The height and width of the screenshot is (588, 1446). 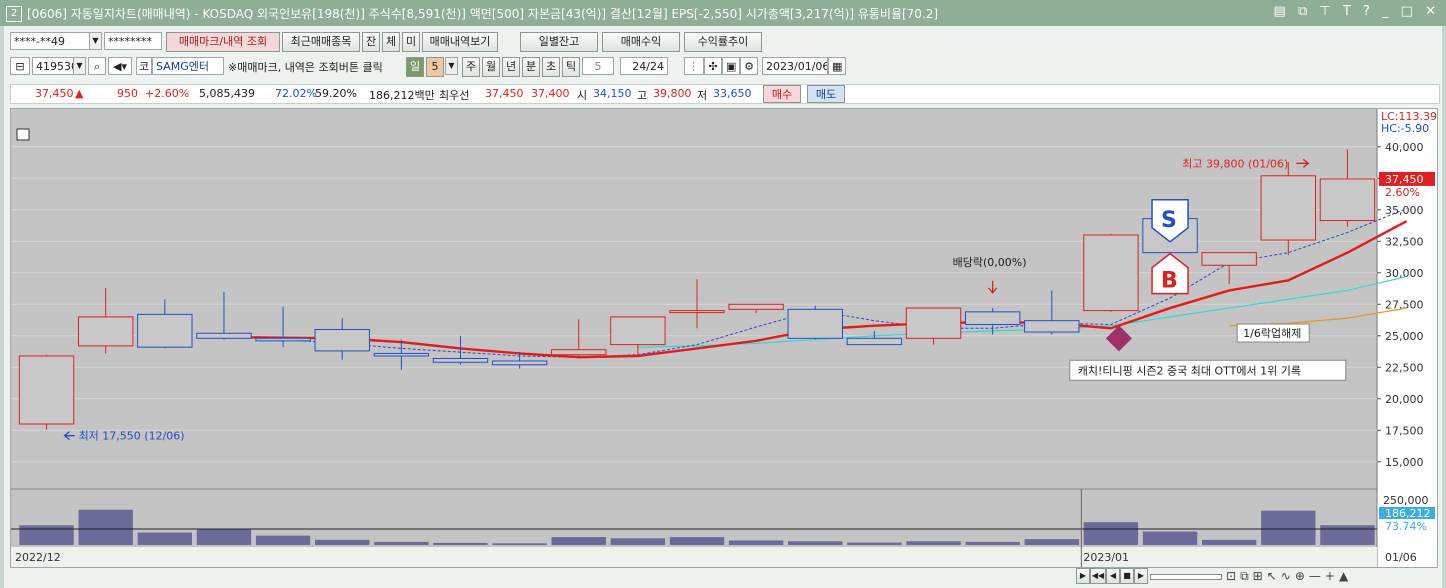 What do you see at coordinates (782, 94) in the screenshot?
I see `buy-button: 매수` at bounding box center [782, 94].